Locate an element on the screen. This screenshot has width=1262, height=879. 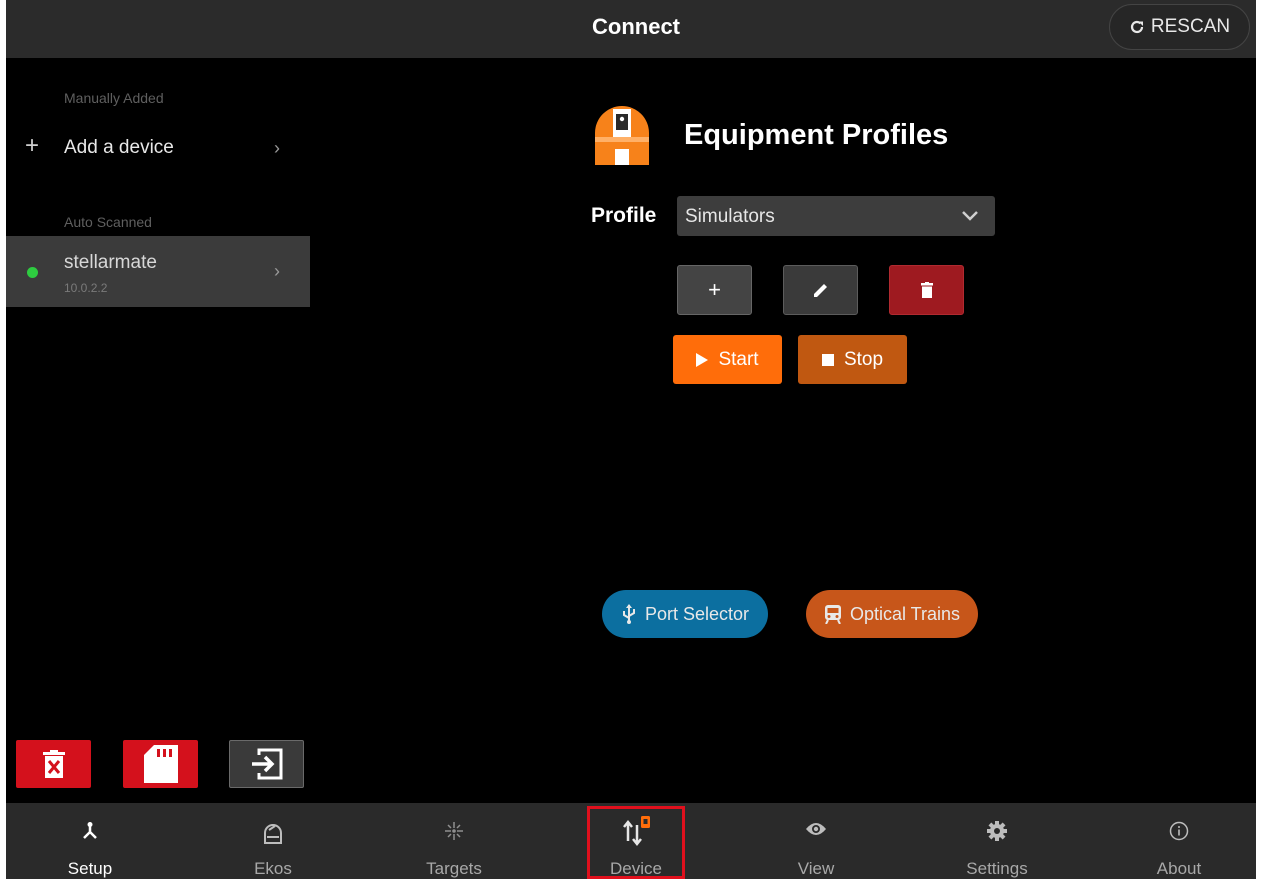
edit-profile-button is located at coordinates (820, 290).